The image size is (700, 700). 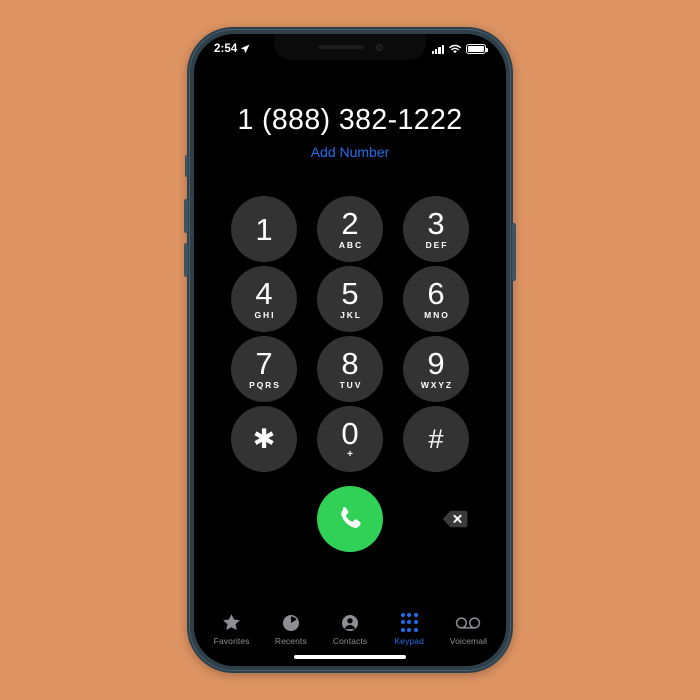 I want to click on status-time: 2:54, so click(x=226, y=49).